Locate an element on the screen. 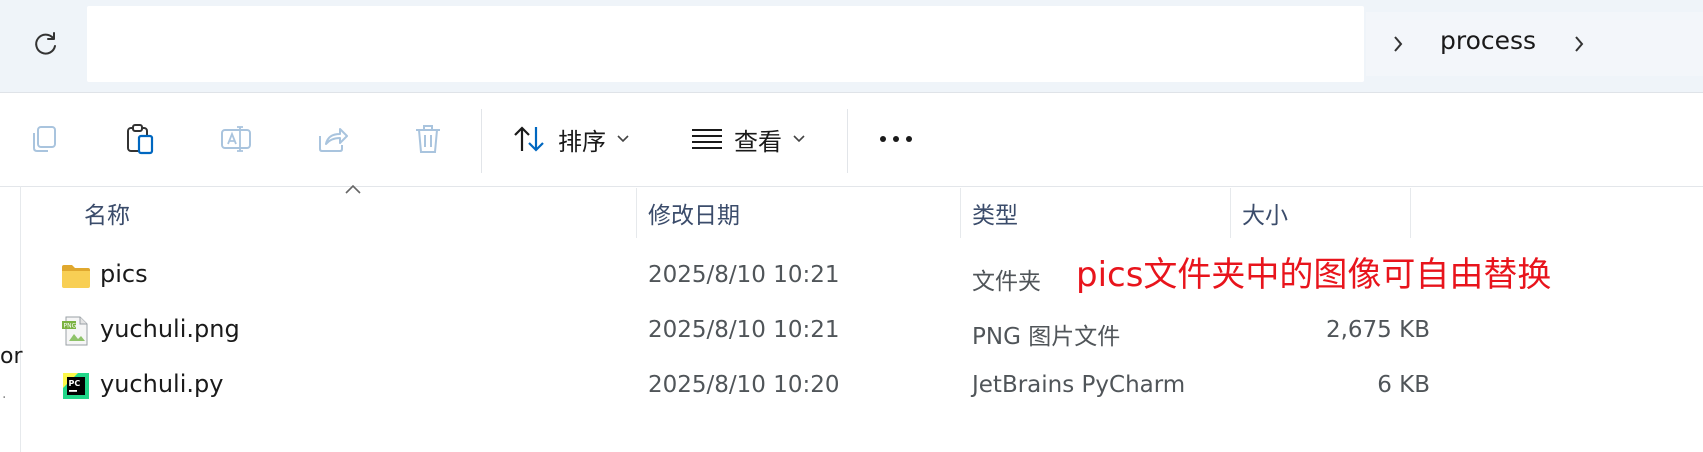 The width and height of the screenshot is (1703, 452). annotation-note: pics文件夹中的图像可自由替换 is located at coordinates (1314, 275).